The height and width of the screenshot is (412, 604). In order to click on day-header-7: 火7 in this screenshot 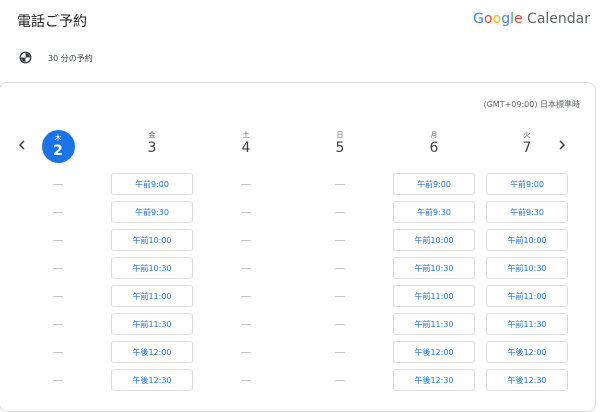, I will do `click(527, 144)`.